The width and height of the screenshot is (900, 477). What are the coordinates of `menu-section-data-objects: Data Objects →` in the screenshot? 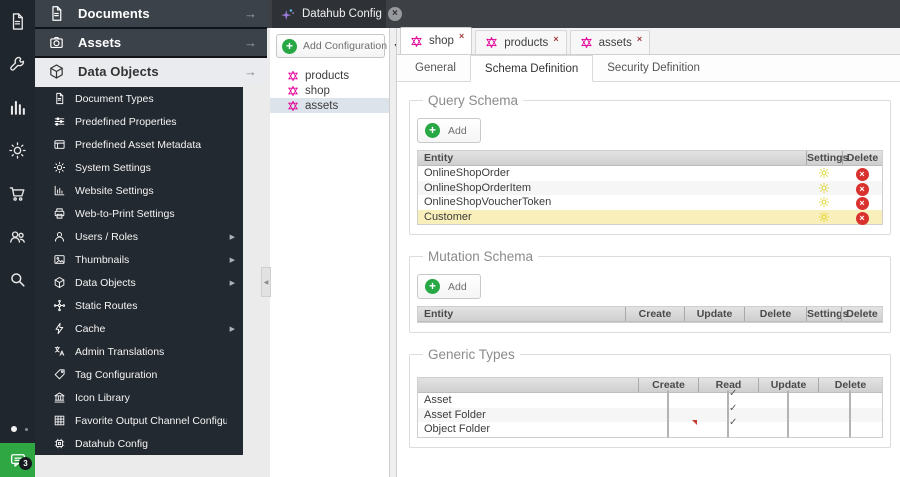 It's located at (151, 71).